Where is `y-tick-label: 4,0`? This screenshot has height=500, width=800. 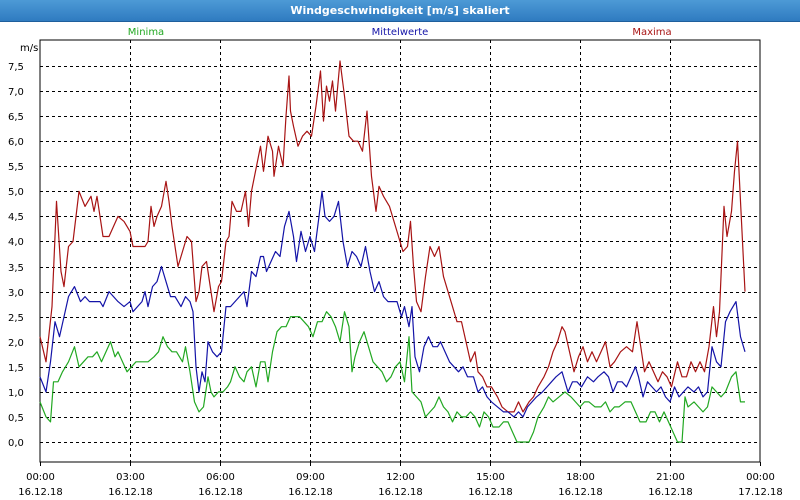
y-tick-label: 4,0 is located at coordinates (16, 242).